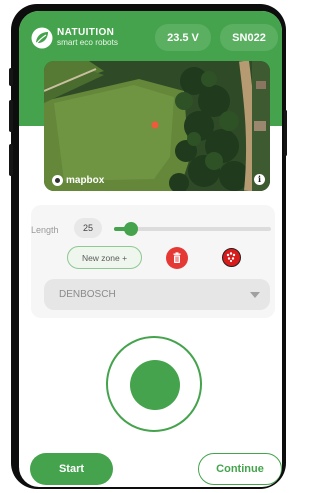  Describe the element at coordinates (87, 42) in the screenshot. I see `brand-tagline: smart eco robots` at that location.